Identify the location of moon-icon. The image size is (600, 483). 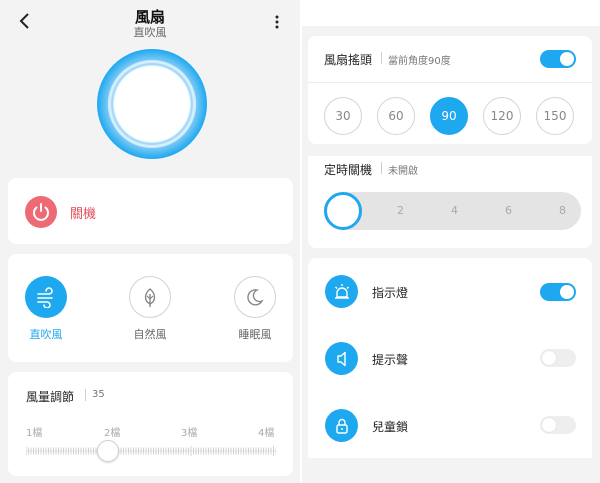
(255, 297).